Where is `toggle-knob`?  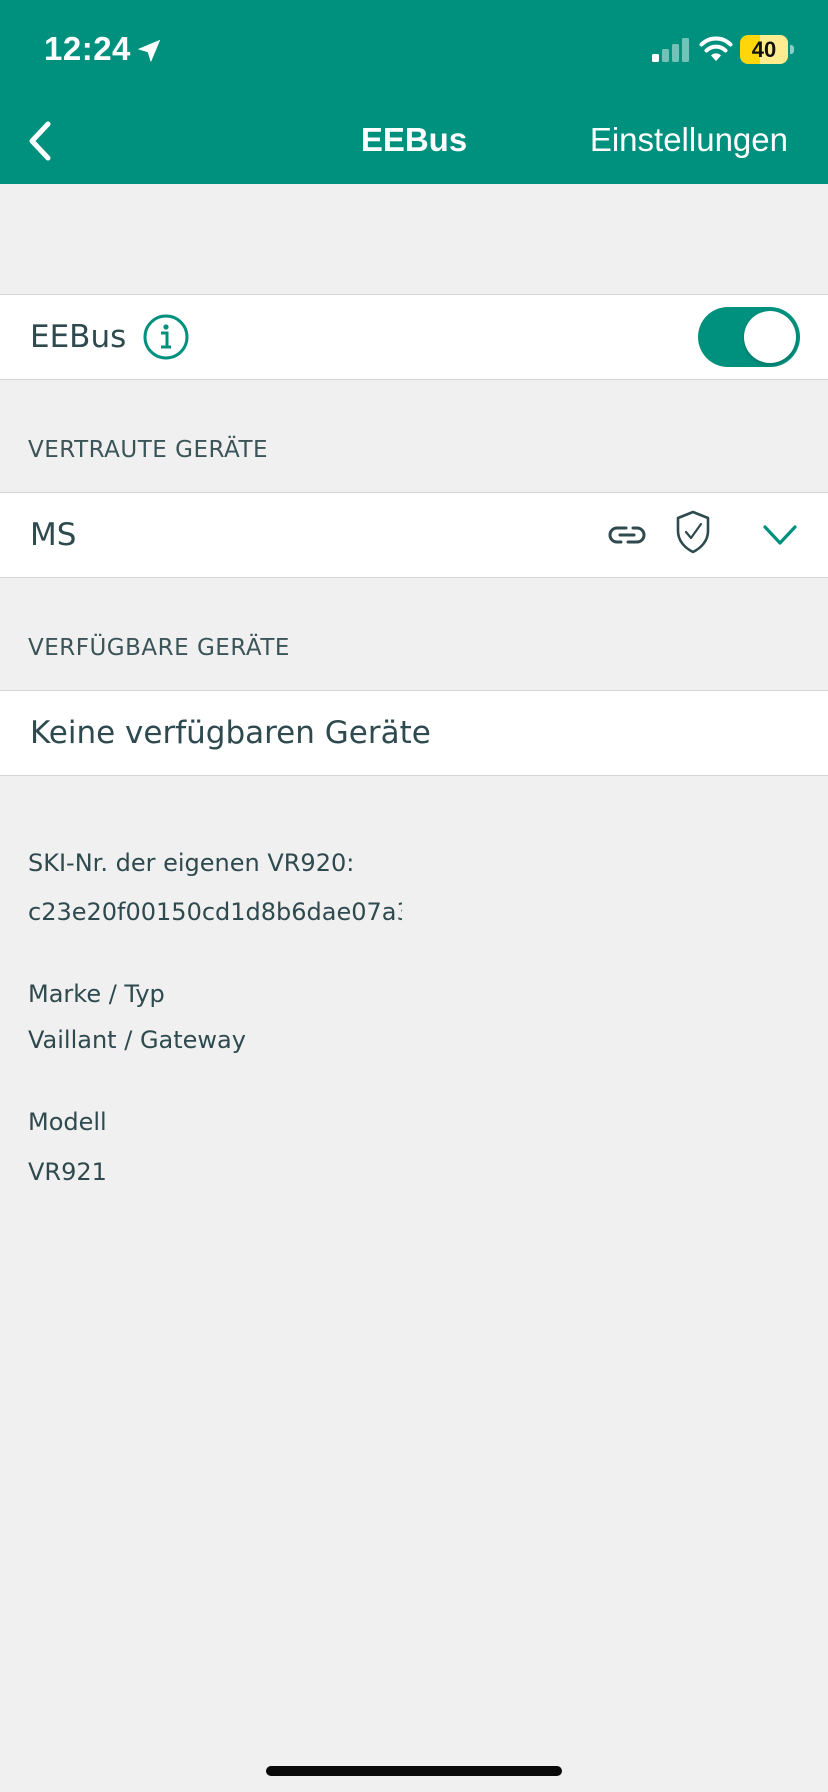
toggle-knob is located at coordinates (770, 337).